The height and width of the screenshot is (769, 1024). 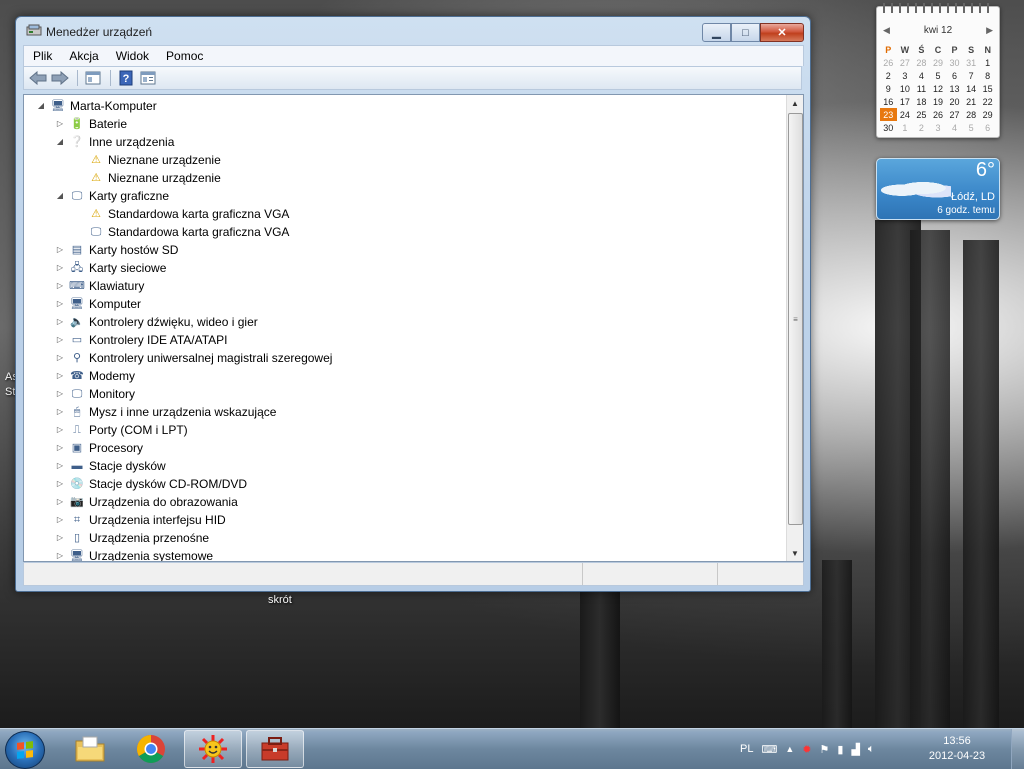 What do you see at coordinates (921, 101) in the screenshot?
I see `calendar-day: 18` at bounding box center [921, 101].